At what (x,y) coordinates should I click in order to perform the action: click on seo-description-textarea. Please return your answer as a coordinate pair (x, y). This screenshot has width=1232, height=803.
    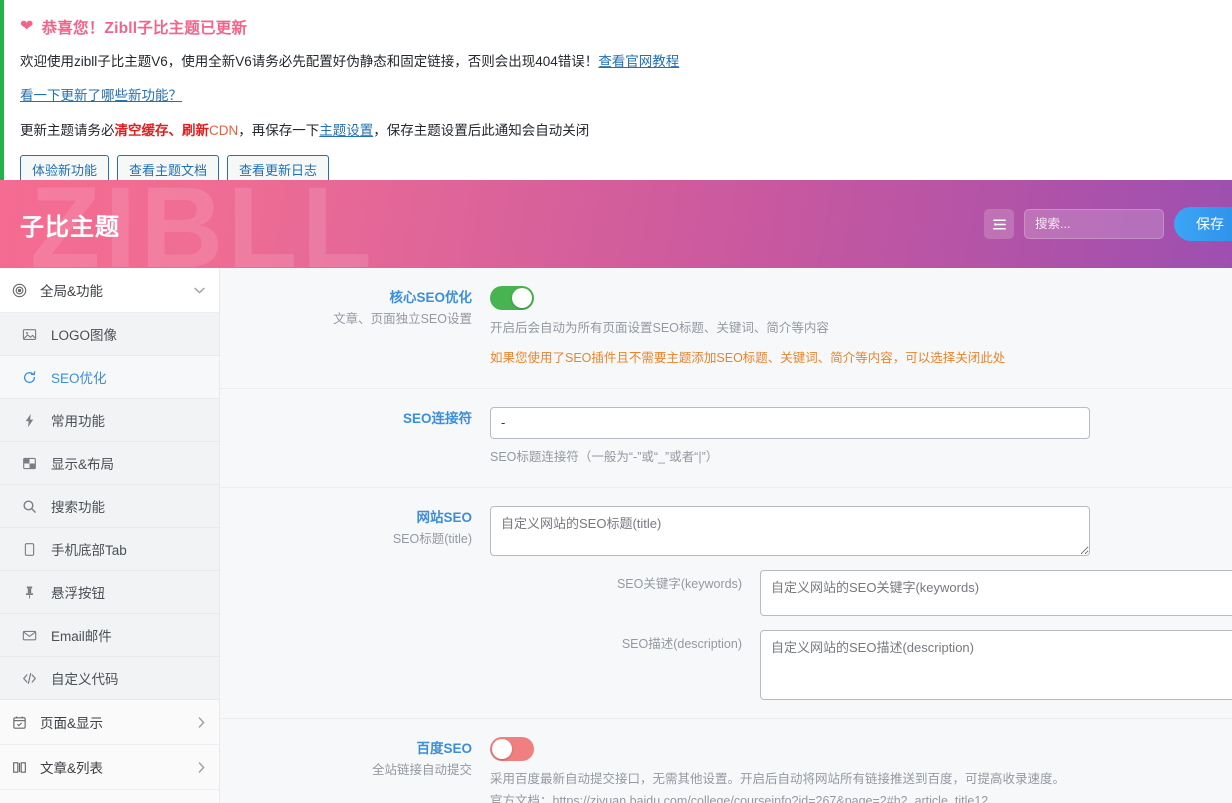
    Looking at the image, I should click on (996, 664).